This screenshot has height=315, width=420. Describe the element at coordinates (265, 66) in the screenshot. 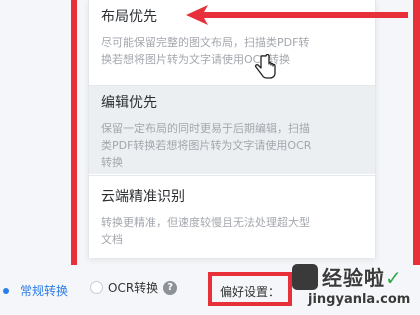

I see `hand-cursor-icon` at that location.